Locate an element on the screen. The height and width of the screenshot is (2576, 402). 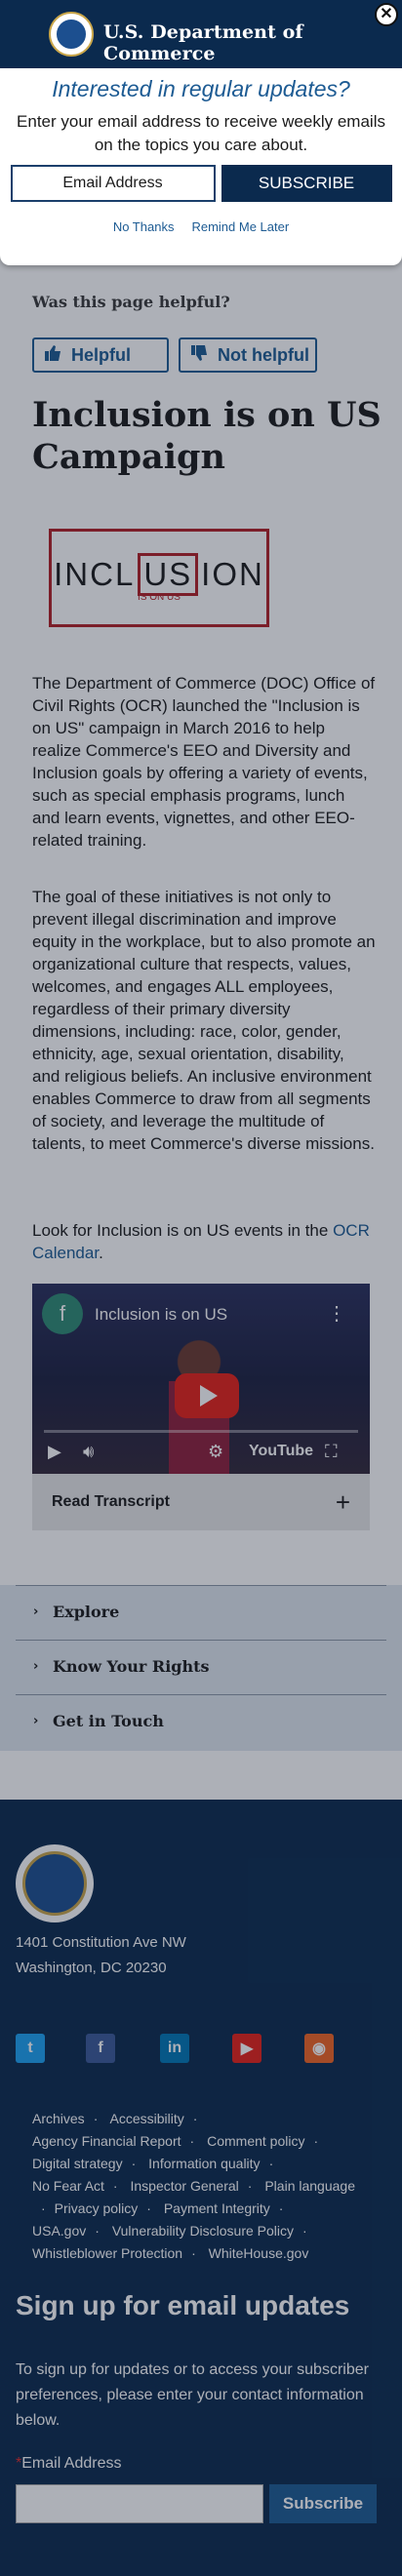
no-thanks-link: No Thanks is located at coordinates (144, 226).